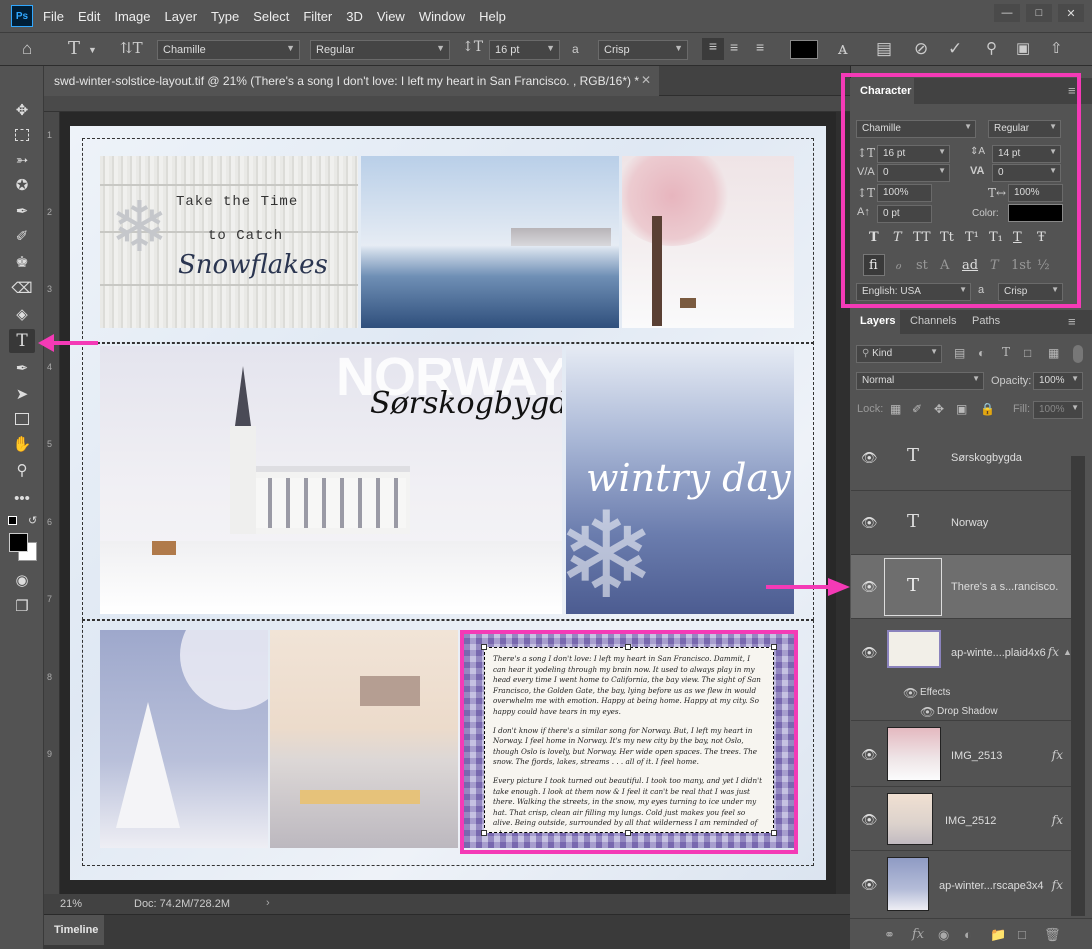 The height and width of the screenshot is (949, 1092). I want to click on zoom-level: 21%, so click(71, 904).